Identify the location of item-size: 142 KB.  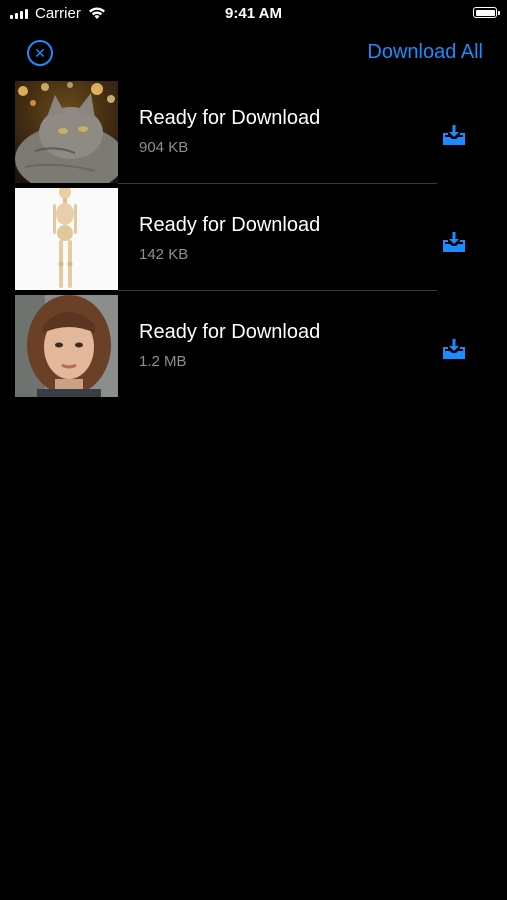
(164, 254).